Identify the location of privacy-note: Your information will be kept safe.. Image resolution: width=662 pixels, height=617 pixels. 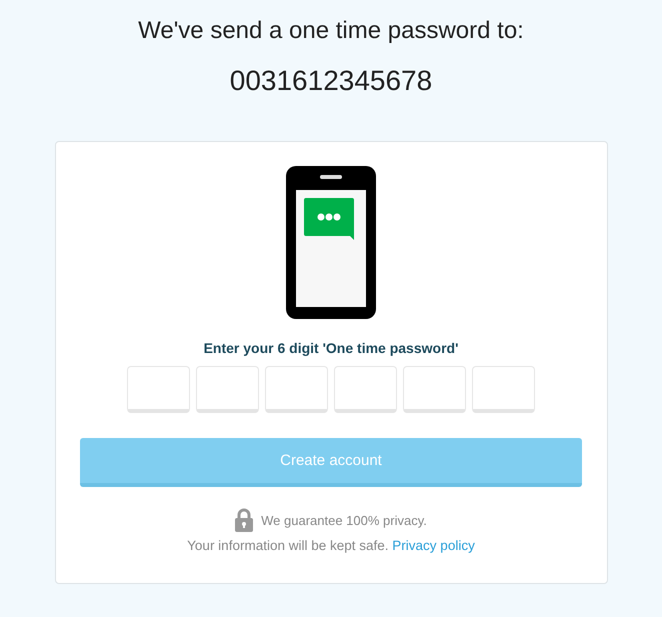
(288, 545).